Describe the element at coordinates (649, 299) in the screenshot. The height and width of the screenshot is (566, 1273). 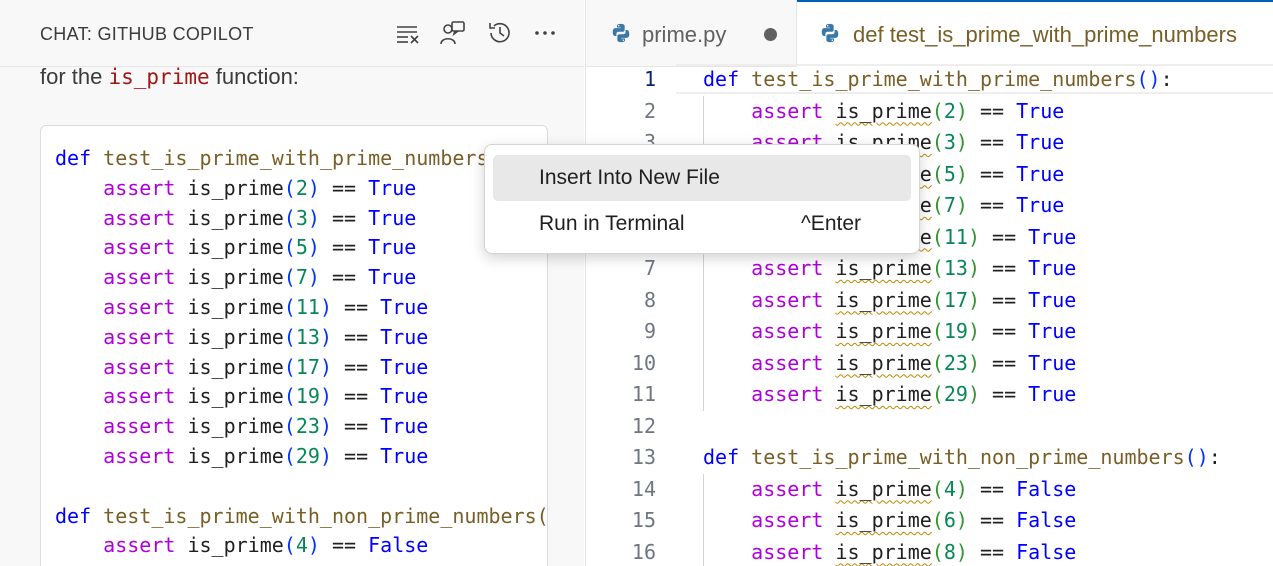
I see `line-number: 8` at that location.